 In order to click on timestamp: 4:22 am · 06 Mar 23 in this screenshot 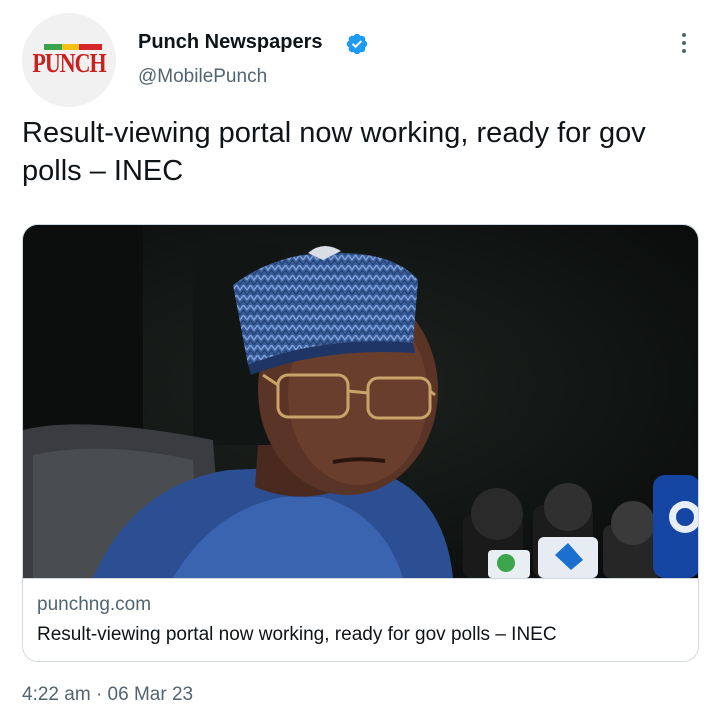, I will do `click(107, 695)`.